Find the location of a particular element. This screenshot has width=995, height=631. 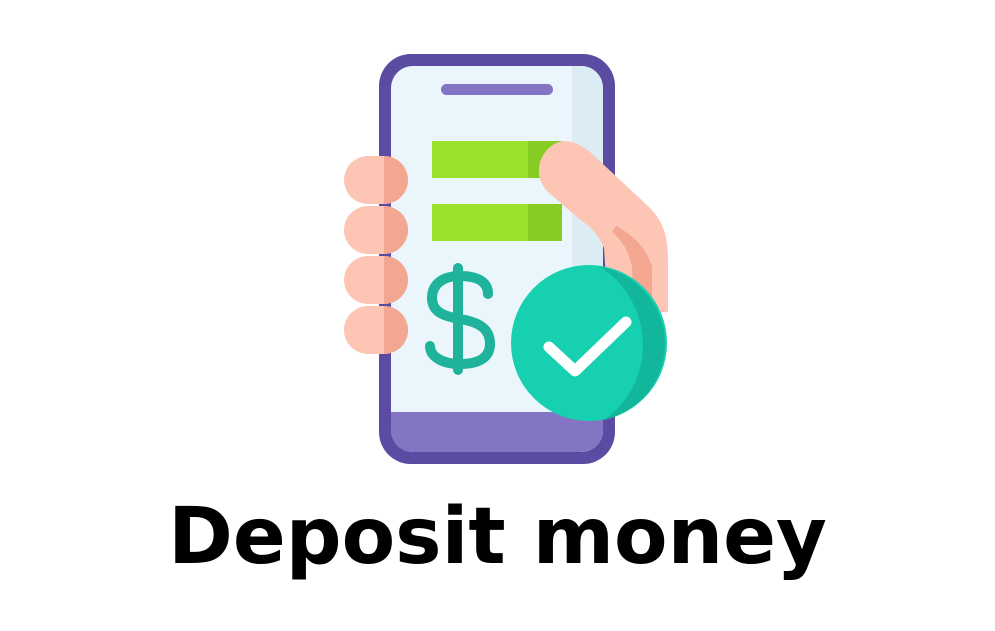

check-circle-icon is located at coordinates (589, 343).